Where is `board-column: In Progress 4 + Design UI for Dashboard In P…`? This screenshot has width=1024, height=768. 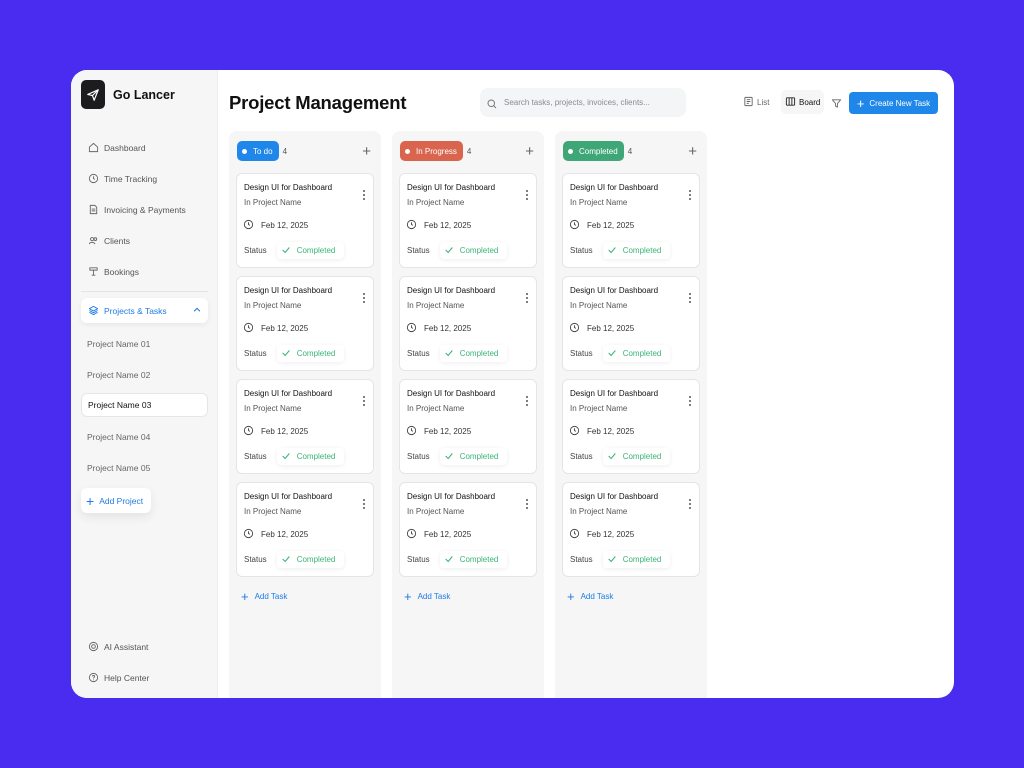 board-column: In Progress 4 + Design UI for Dashboard In P… is located at coordinates (468, 414).